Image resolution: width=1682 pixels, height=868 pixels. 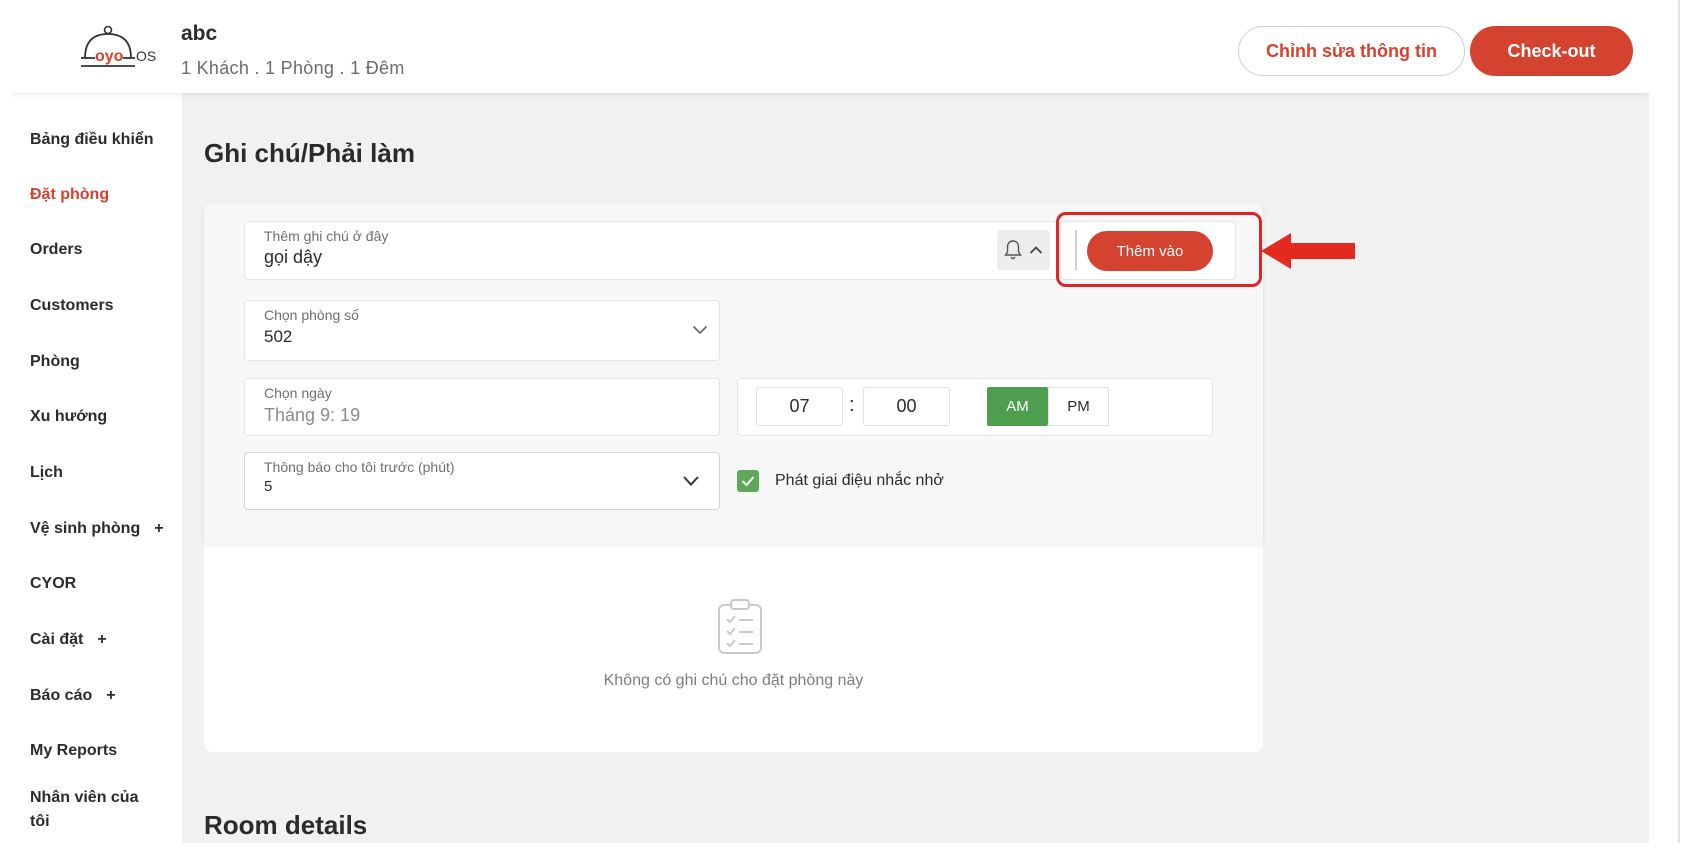 I want to click on minute-input: 00, so click(x=906, y=406).